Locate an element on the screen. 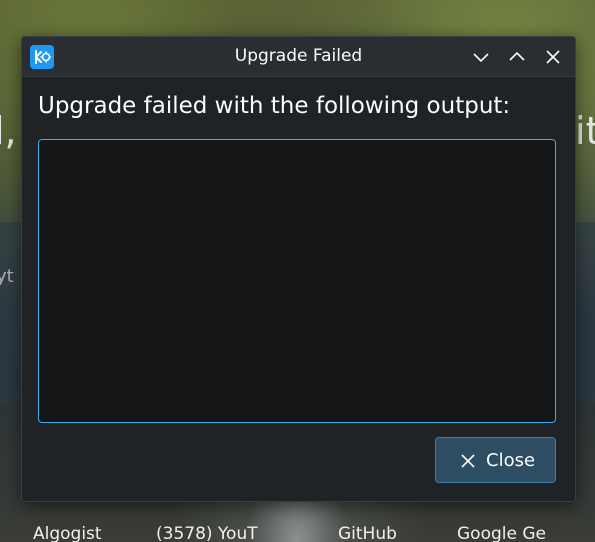 The image size is (595, 542). background-heading-fragment-left: l, is located at coordinates (8, 131).